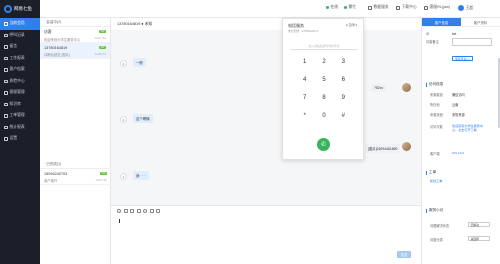 The image size is (500, 264). Describe the element at coordinates (141, 175) in the screenshot. I see `message-bubble: 我 · · ·` at that location.